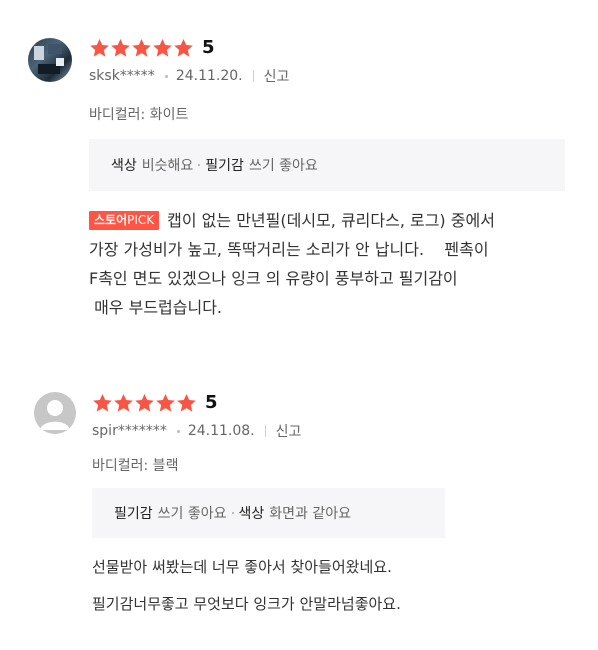  I want to click on review-meta: sksk***** 24.11.20. 신고, so click(189, 76).